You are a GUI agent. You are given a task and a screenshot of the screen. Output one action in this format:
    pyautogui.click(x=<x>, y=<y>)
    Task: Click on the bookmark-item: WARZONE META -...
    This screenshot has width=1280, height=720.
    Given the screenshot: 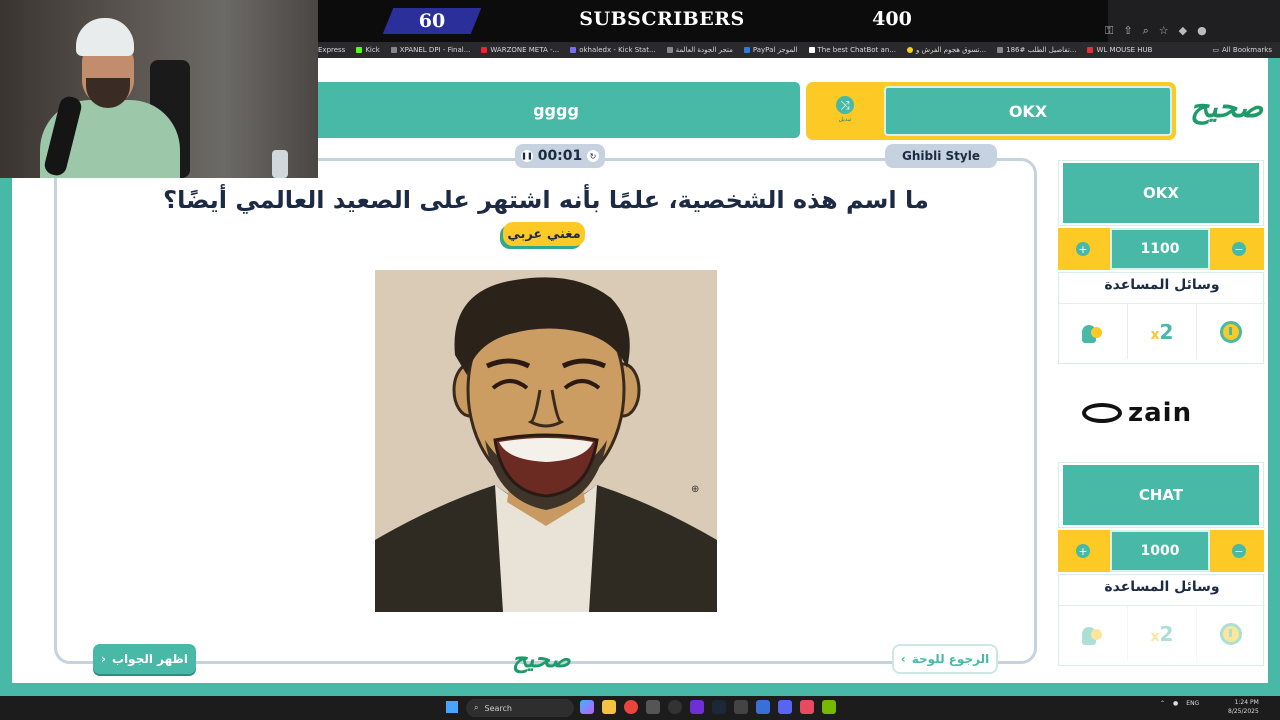 What is the action you would take?
    pyautogui.click(x=520, y=50)
    